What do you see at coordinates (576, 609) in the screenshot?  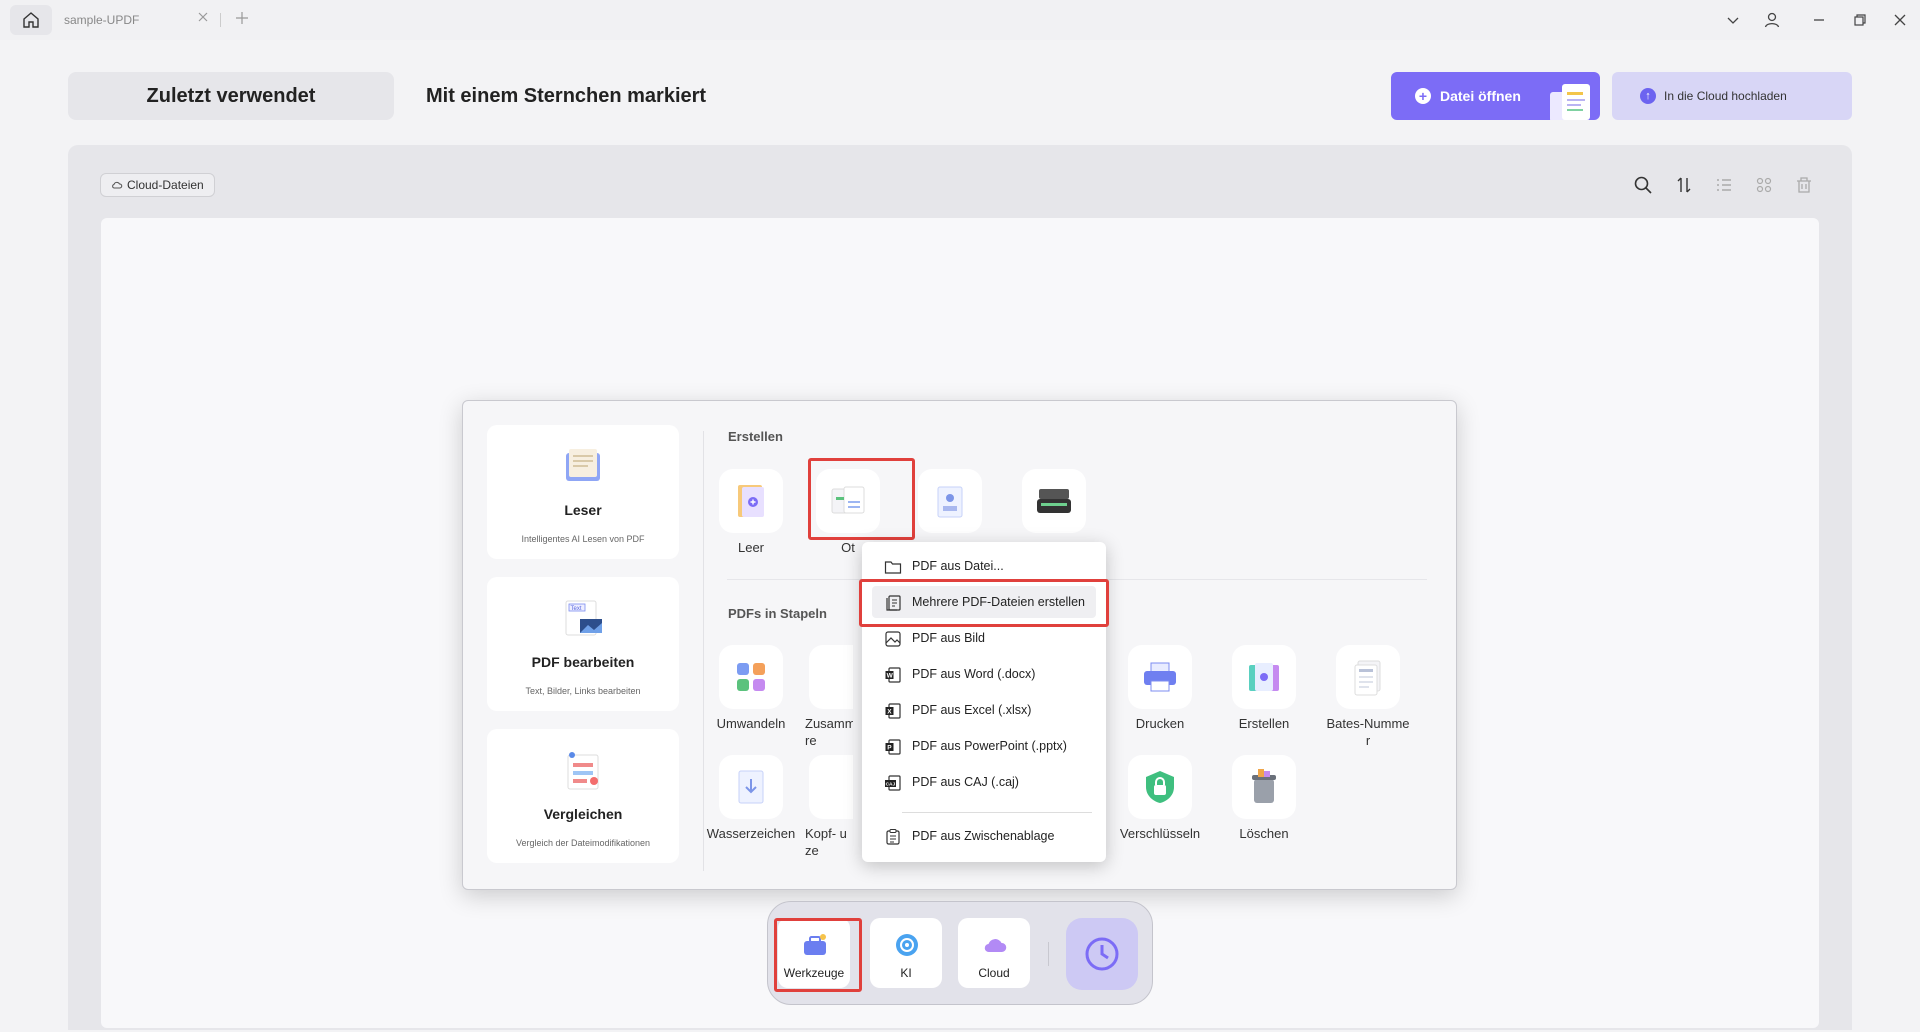 I see `svg-text: Text` at bounding box center [576, 609].